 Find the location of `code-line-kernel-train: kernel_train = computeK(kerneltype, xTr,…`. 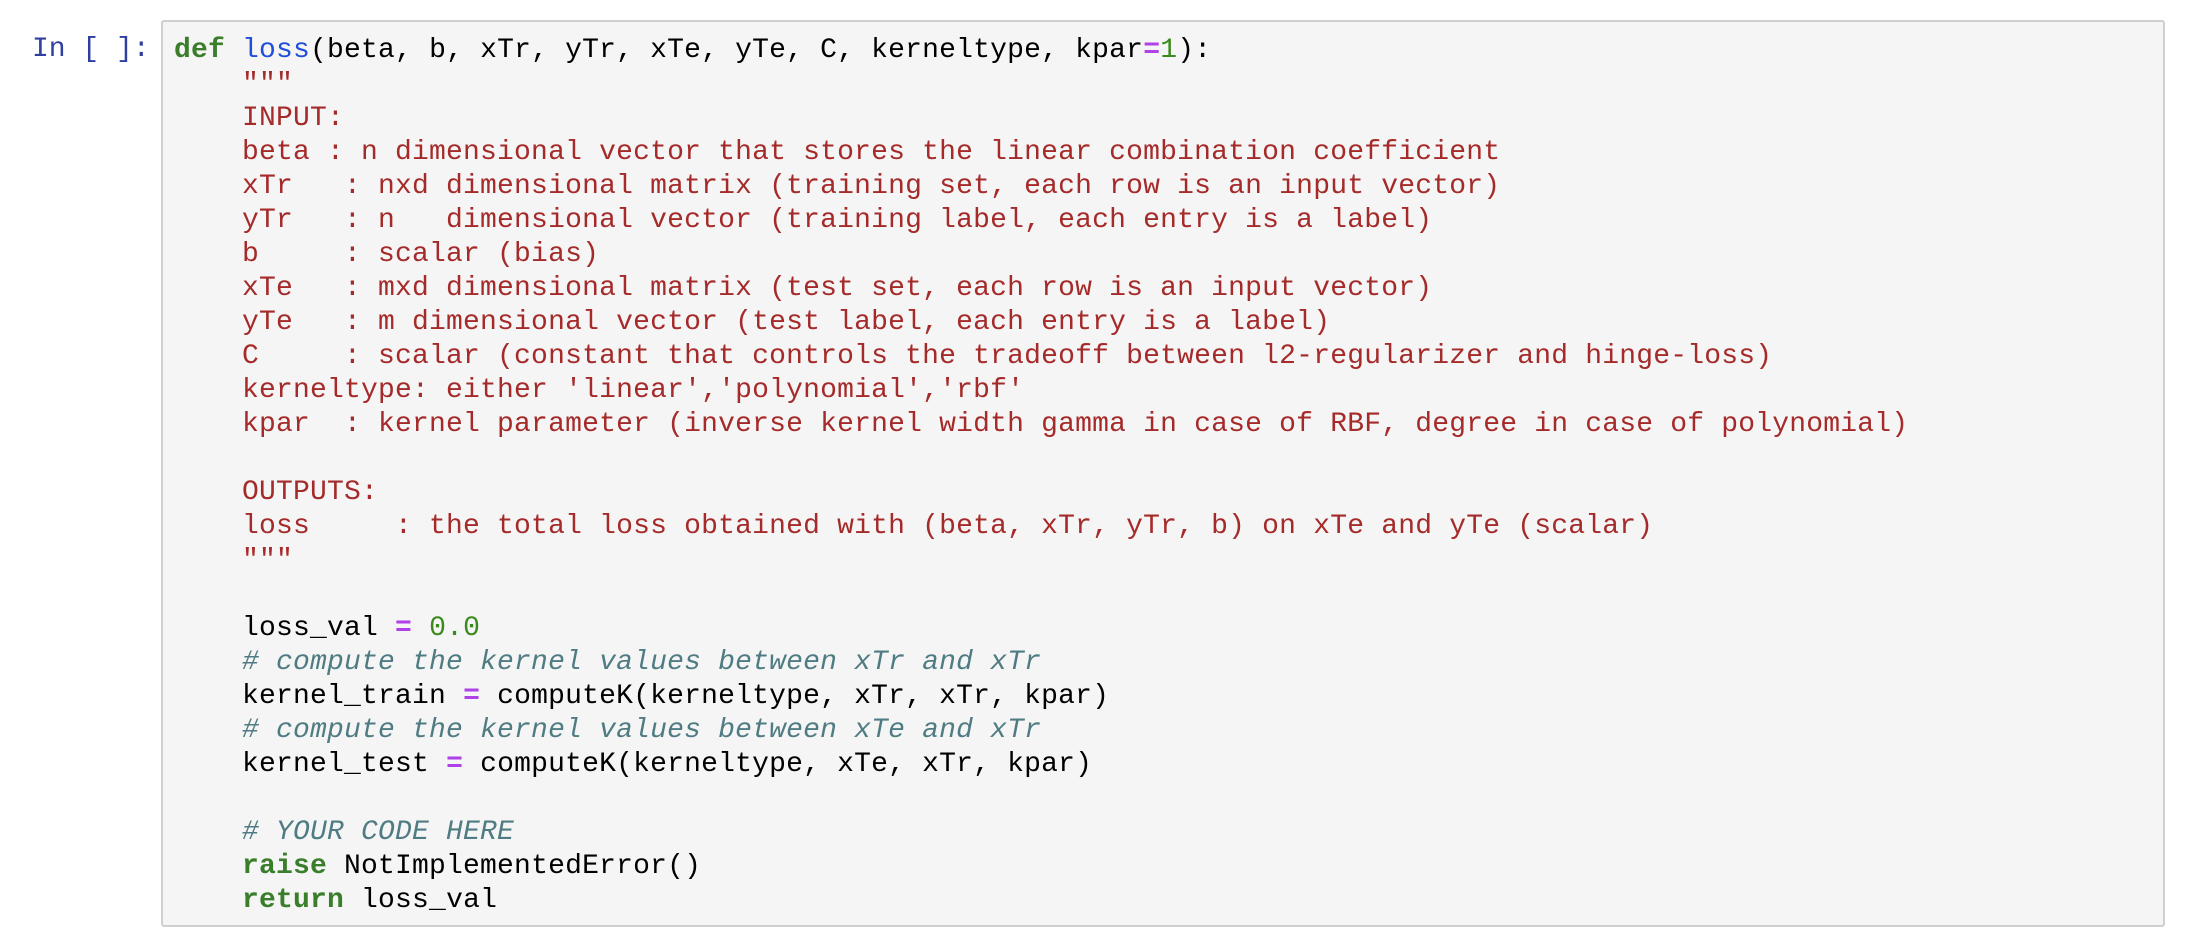

code-line-kernel-train: kernel_train = computeK(kerneltype, xTr,… is located at coordinates (1041, 697).